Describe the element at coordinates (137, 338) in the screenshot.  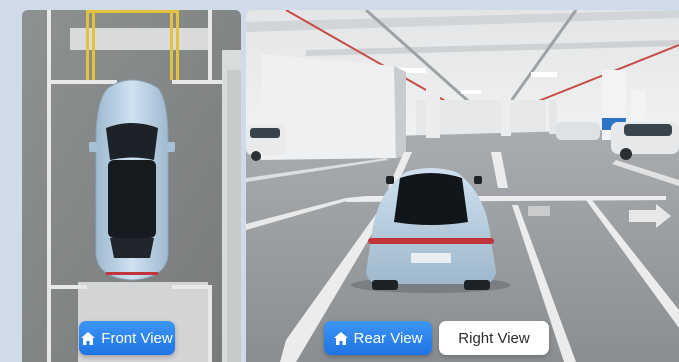
I see `front-view-label: Front View` at that location.